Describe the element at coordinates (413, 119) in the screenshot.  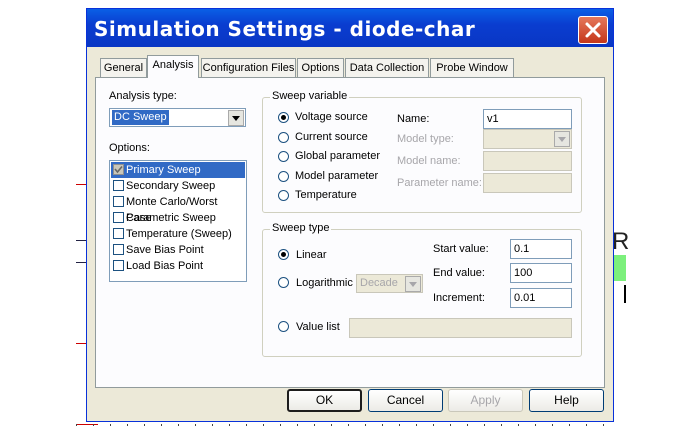
I see `name-label: Name:` at that location.